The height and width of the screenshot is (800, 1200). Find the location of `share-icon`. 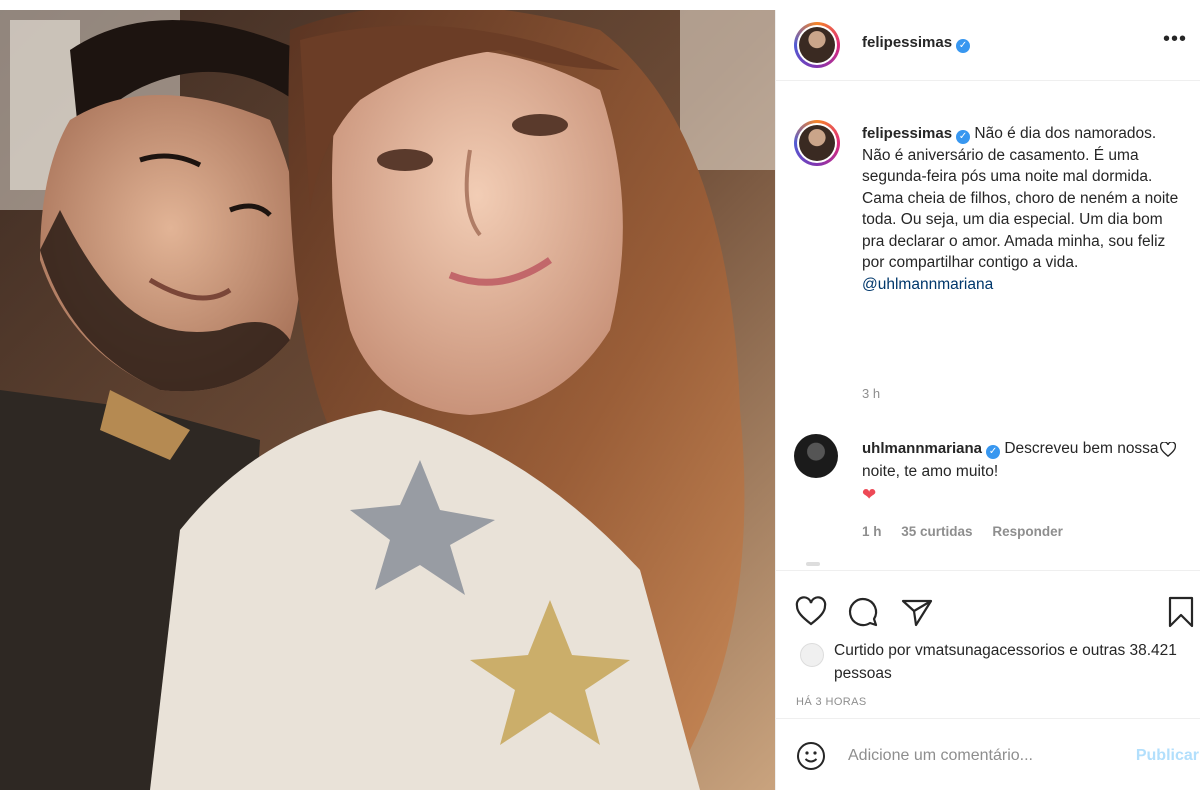

share-icon is located at coordinates (917, 612).